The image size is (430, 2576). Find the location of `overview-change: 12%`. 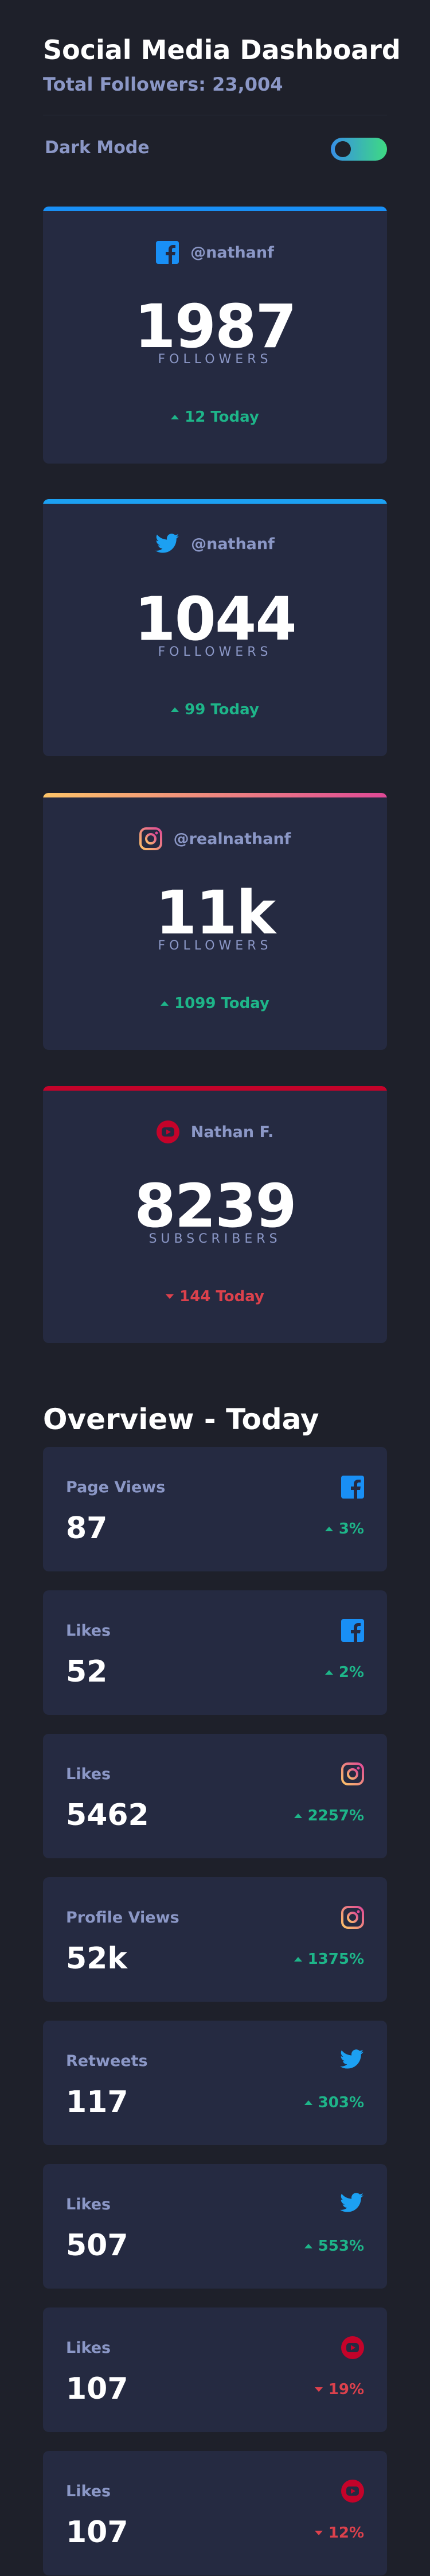

overview-change: 12% is located at coordinates (339, 2533).